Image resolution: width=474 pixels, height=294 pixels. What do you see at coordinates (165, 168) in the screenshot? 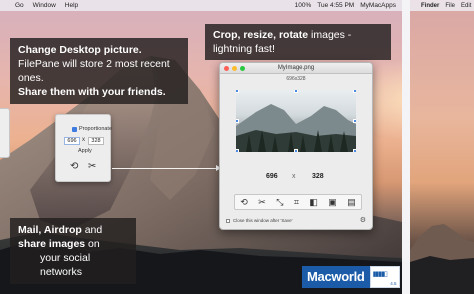
I see `pointer-line` at bounding box center [165, 168].